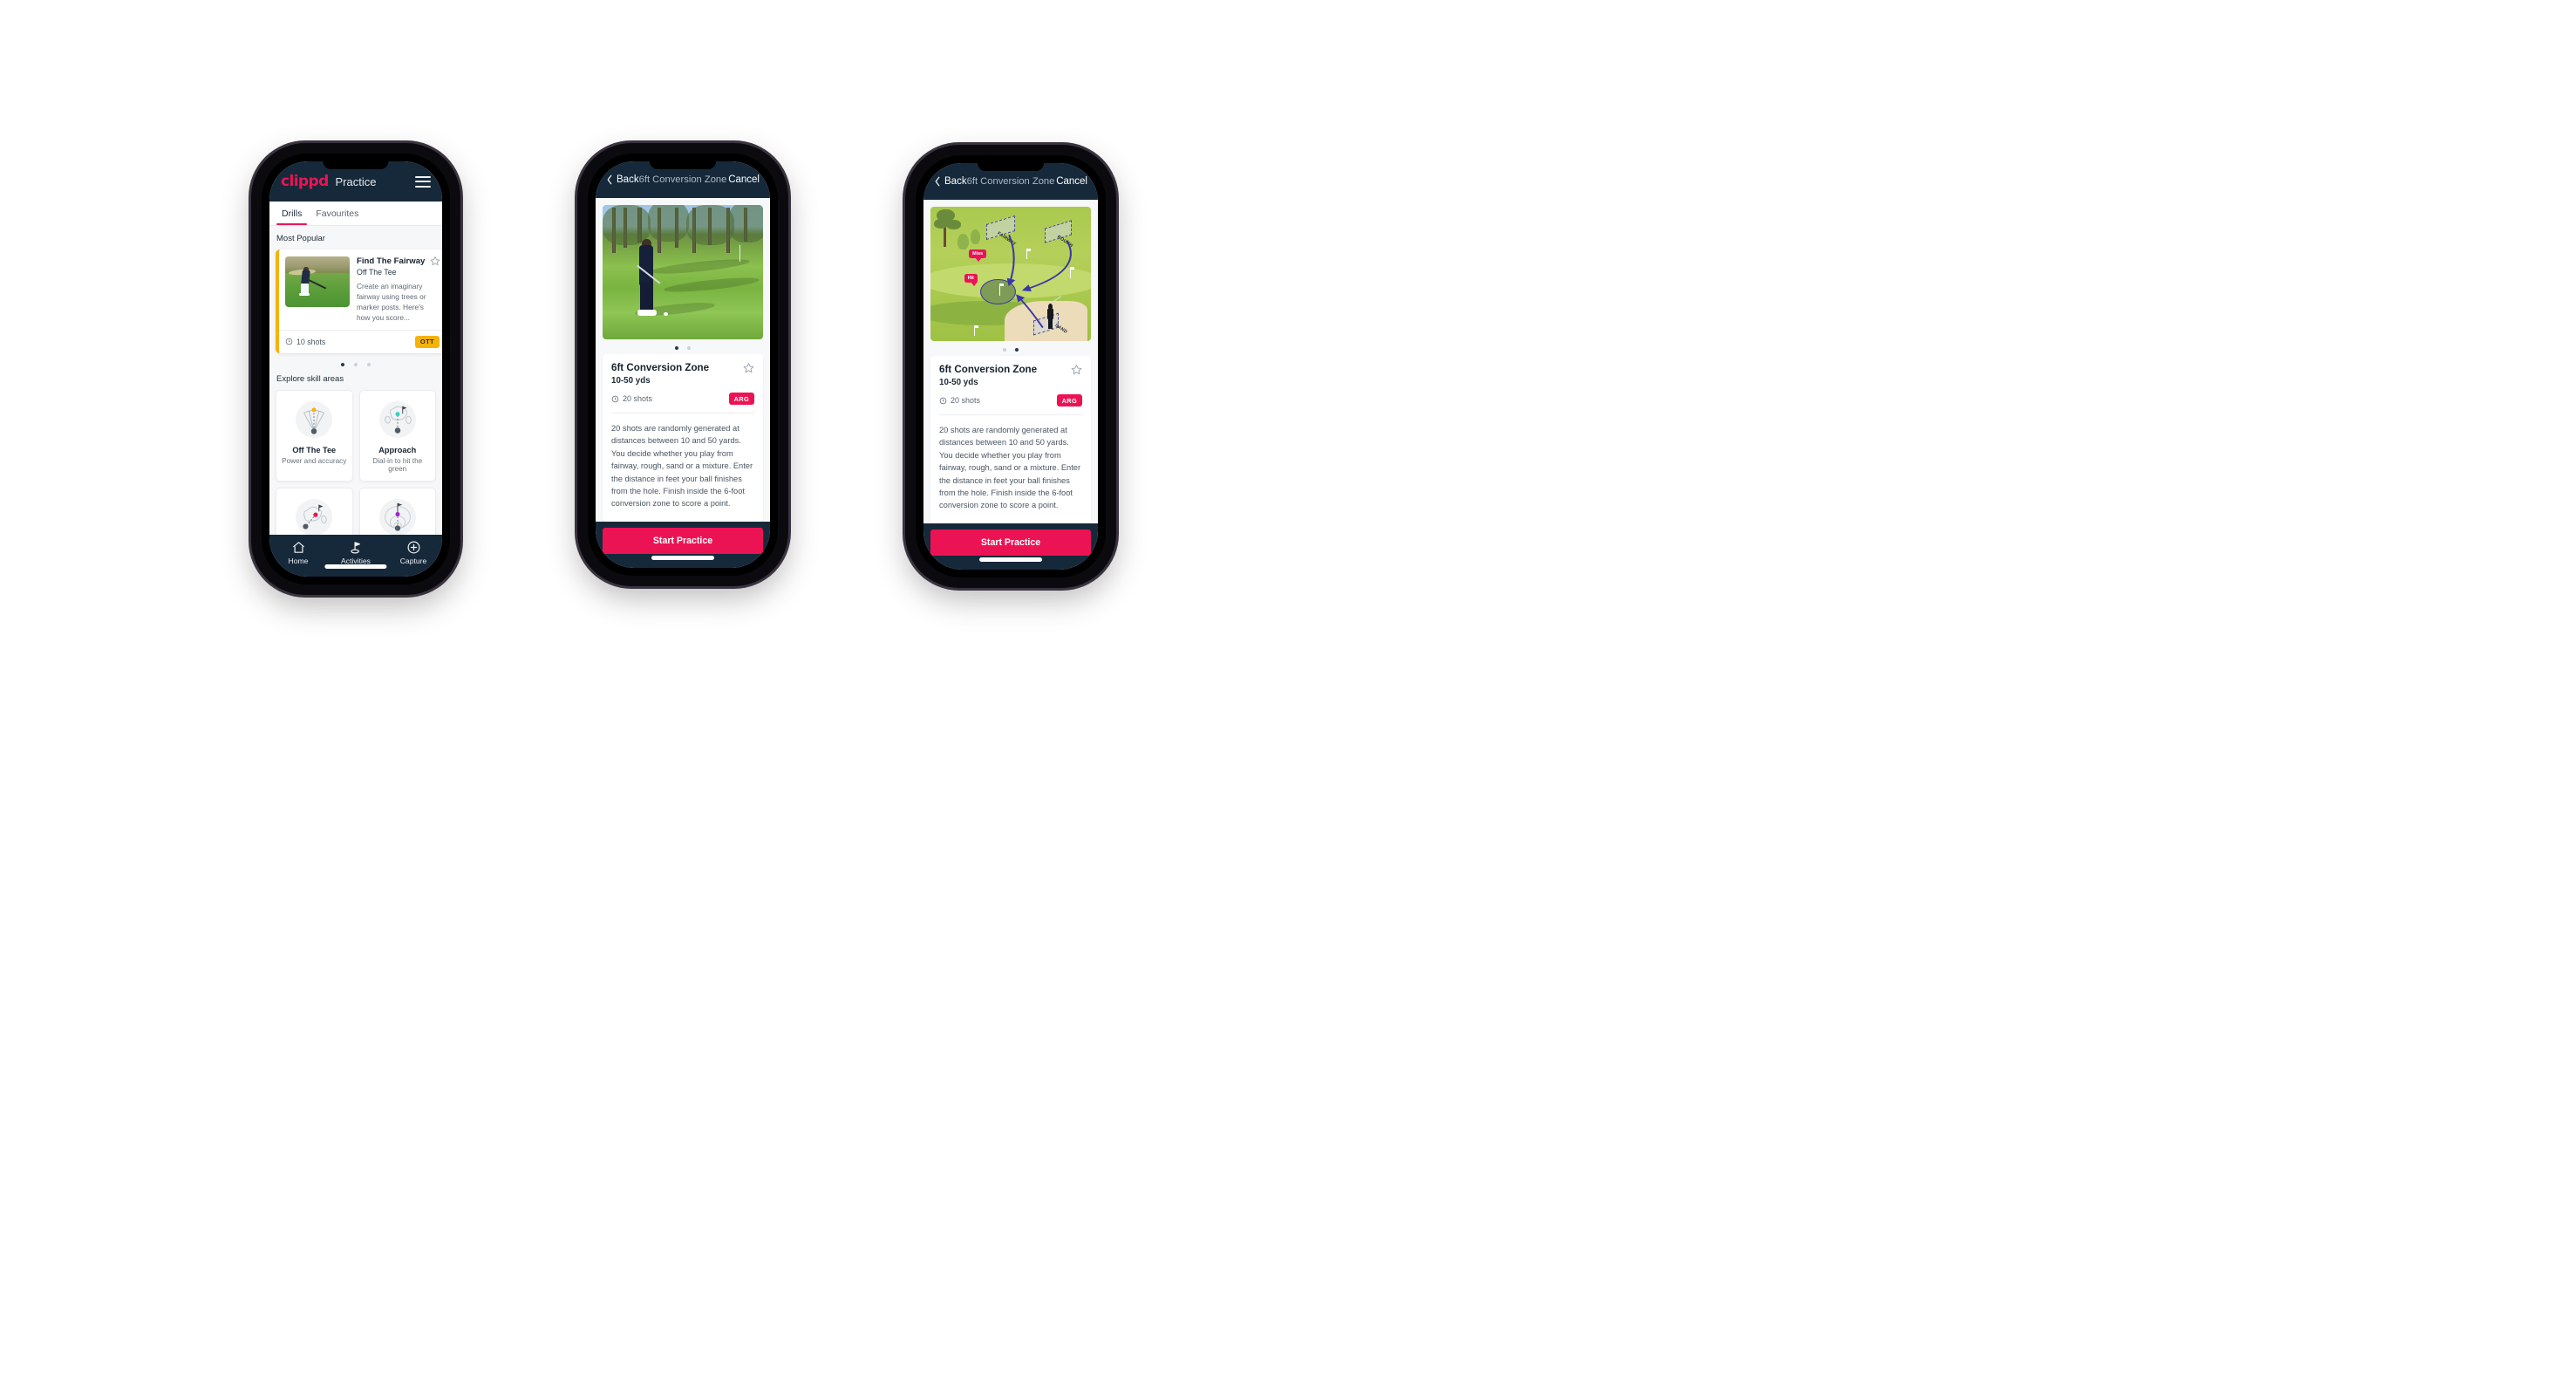 The width and height of the screenshot is (2576, 1387). What do you see at coordinates (427, 342) in the screenshot?
I see `drill-skill-badge: OTT` at bounding box center [427, 342].